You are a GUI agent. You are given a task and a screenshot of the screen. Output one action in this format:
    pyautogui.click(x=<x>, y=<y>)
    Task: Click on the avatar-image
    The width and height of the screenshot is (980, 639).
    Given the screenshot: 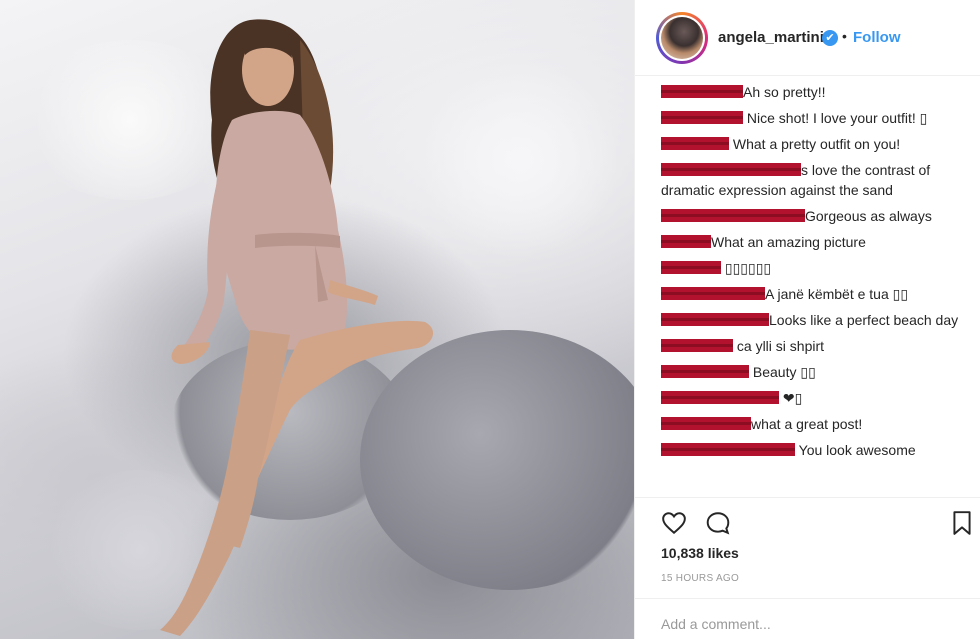 What is the action you would take?
    pyautogui.click(x=682, y=38)
    